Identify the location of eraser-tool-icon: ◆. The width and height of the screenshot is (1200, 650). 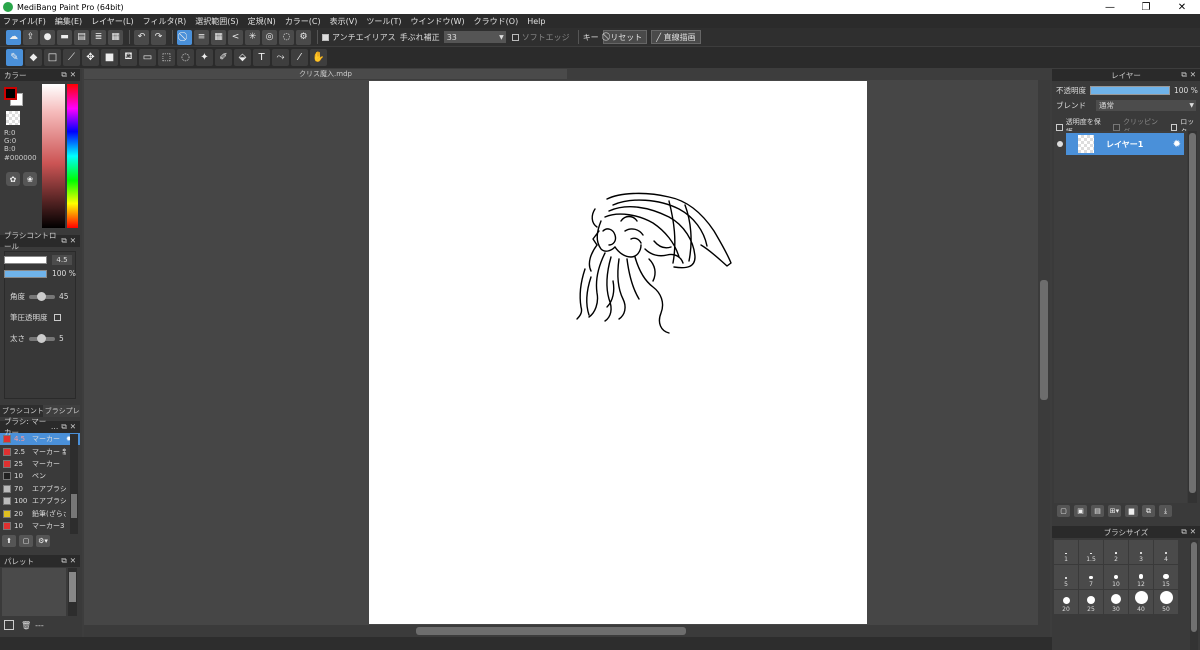
(33, 57).